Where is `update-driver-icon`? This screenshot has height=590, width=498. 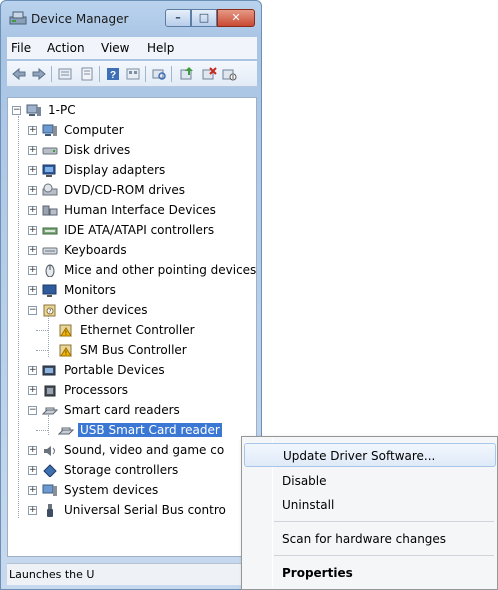
update-driver-icon is located at coordinates (187, 74).